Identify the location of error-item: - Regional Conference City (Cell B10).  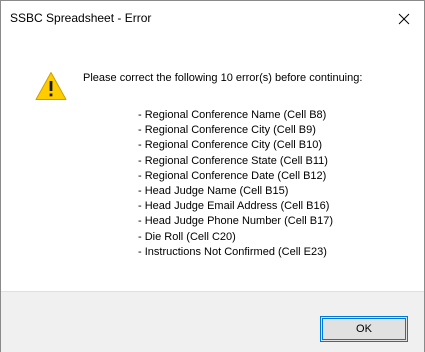
(230, 145).